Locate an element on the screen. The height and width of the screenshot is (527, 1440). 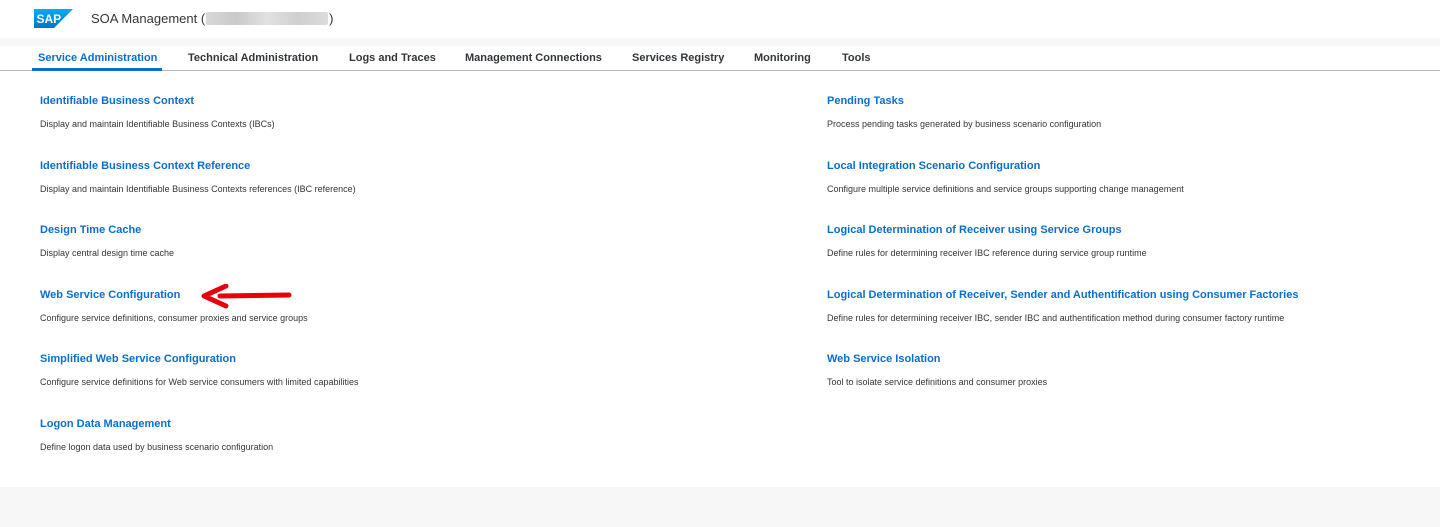
shell-bar: SAP SOA Management () is located at coordinates (720, 19).